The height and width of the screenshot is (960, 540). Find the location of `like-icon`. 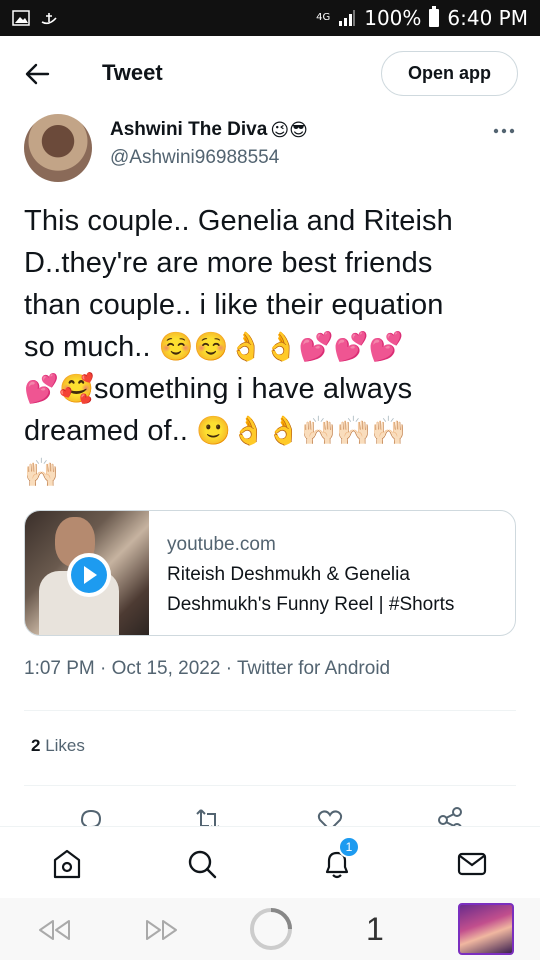

like-icon is located at coordinates (330, 816).